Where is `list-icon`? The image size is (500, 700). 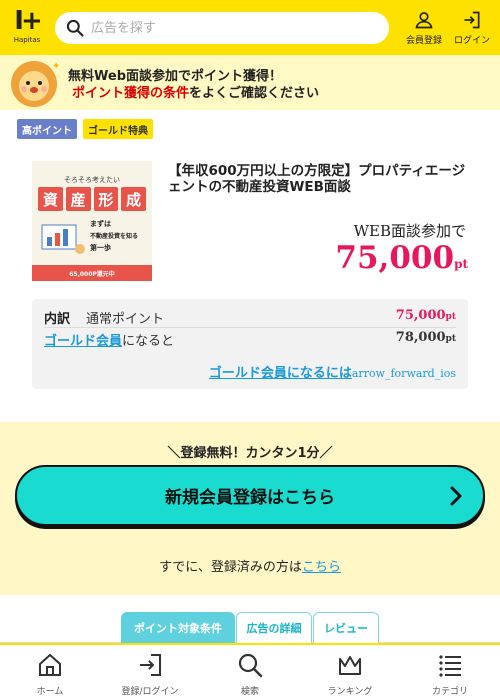 list-icon is located at coordinates (450, 666).